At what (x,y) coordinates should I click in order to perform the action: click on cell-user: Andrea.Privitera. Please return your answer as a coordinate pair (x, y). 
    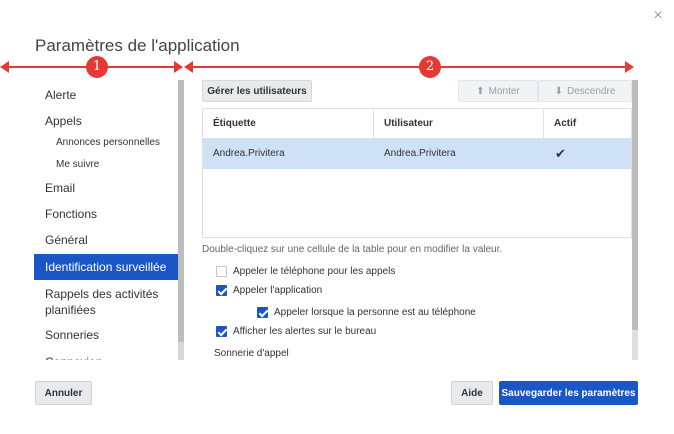
    Looking at the image, I should click on (415, 154).